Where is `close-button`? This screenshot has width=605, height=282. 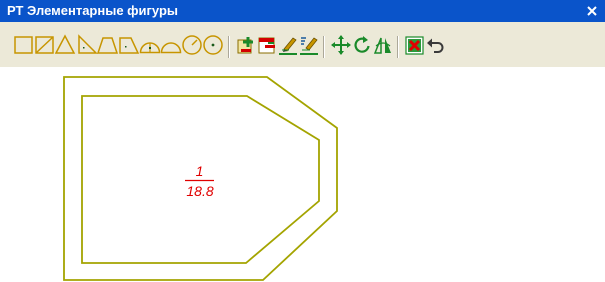 close-button is located at coordinates (592, 10).